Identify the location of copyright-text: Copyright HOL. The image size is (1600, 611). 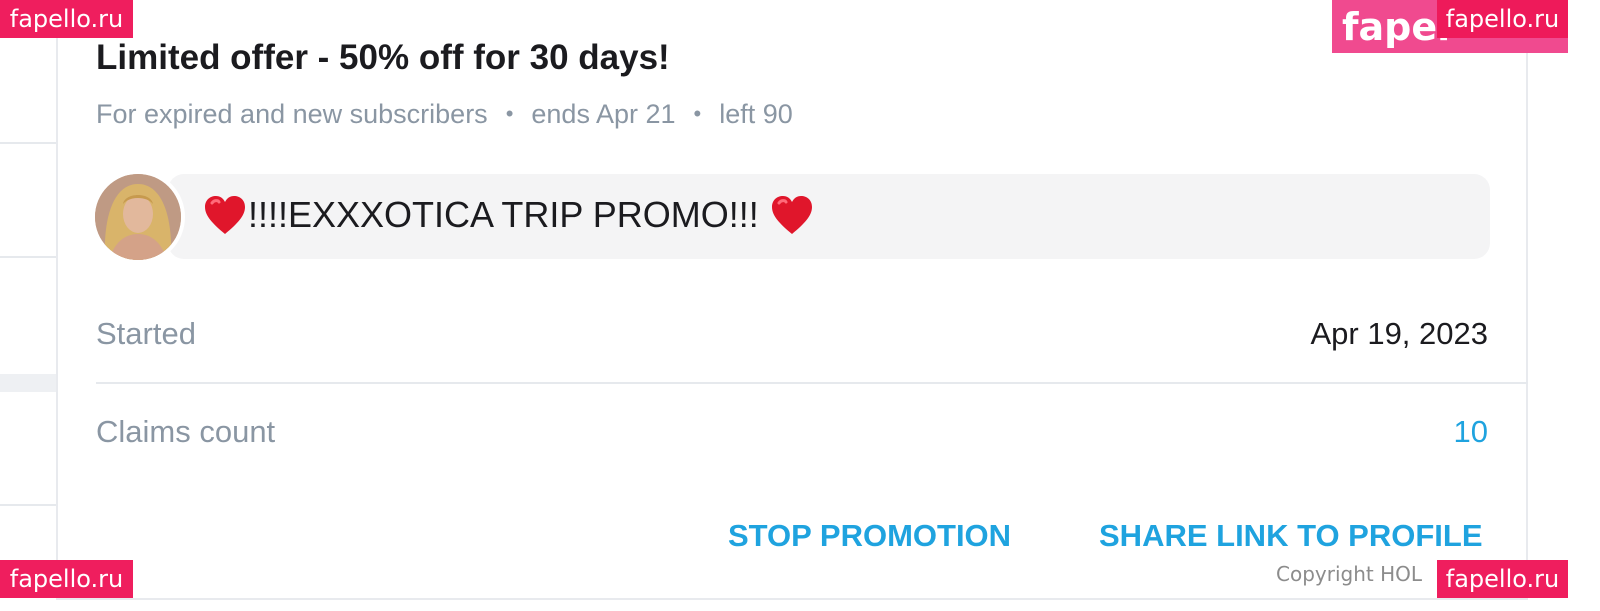
(1349, 574).